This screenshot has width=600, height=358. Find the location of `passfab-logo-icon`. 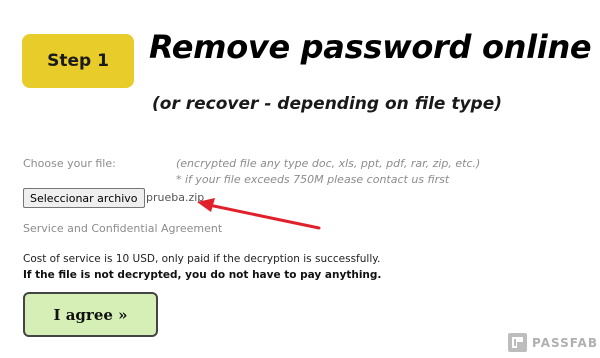

passfab-logo-icon is located at coordinates (517, 342).